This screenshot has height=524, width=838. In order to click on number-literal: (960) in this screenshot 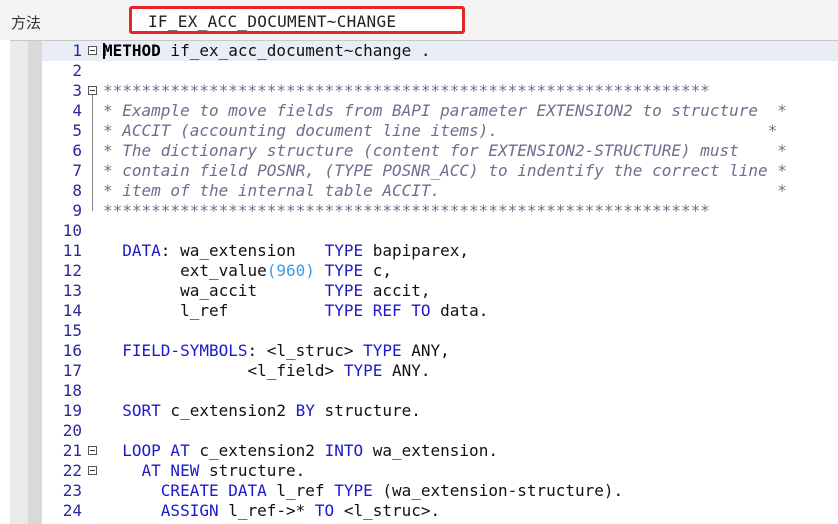, I will do `click(290, 270)`.